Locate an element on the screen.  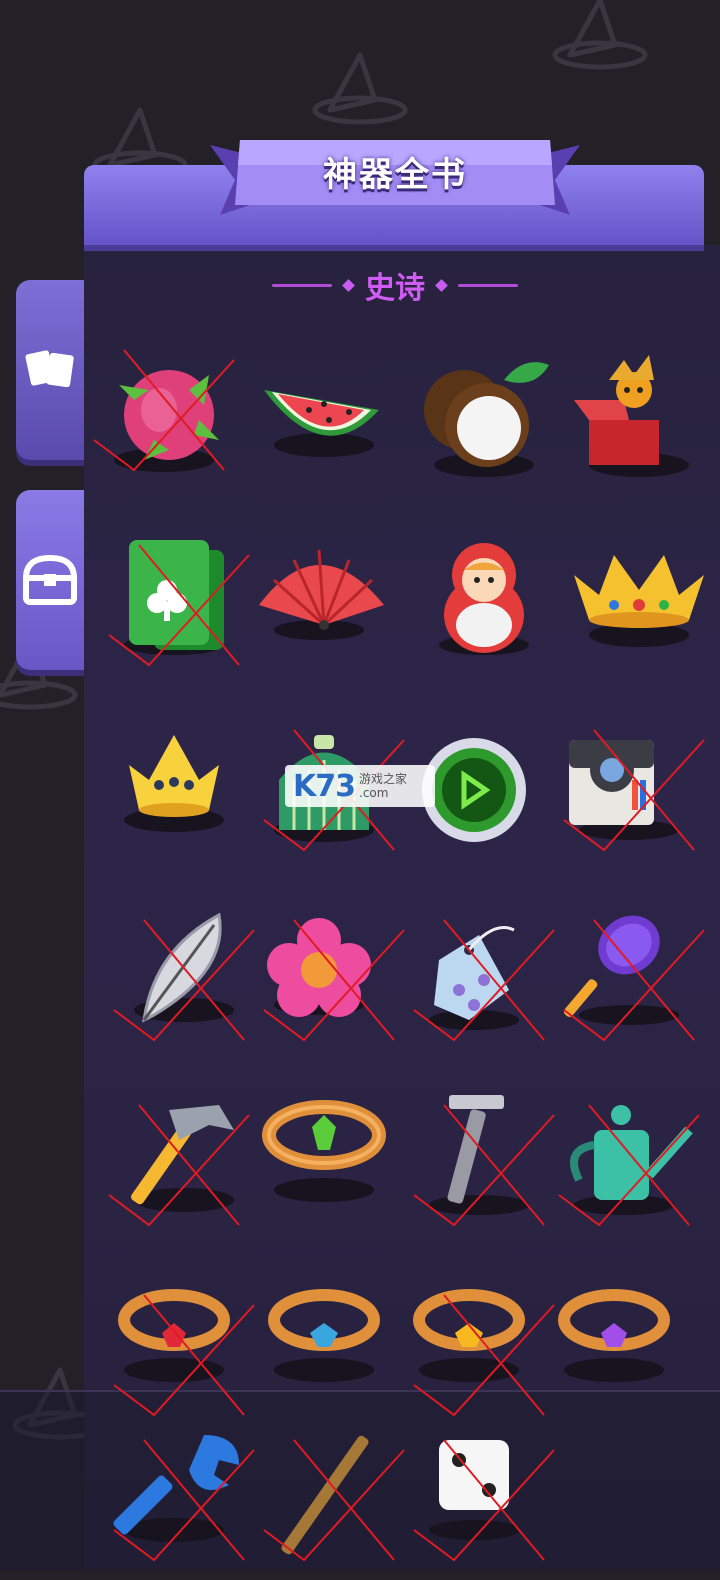
treasure-chest-icon is located at coordinates (50, 579).